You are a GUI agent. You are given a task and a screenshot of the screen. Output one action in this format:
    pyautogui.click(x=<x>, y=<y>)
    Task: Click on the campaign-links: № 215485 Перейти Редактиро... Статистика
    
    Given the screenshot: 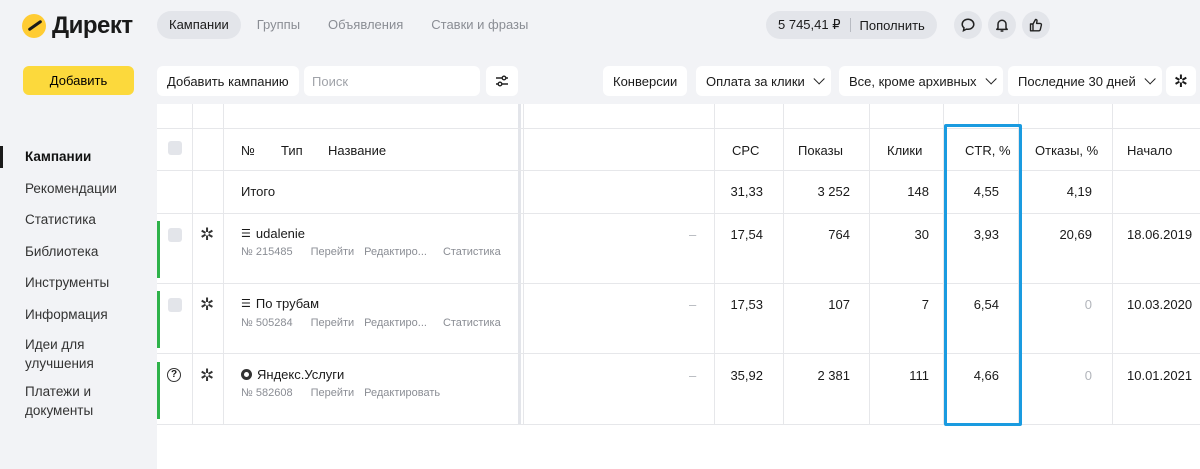 What is the action you would take?
    pyautogui.click(x=376, y=252)
    